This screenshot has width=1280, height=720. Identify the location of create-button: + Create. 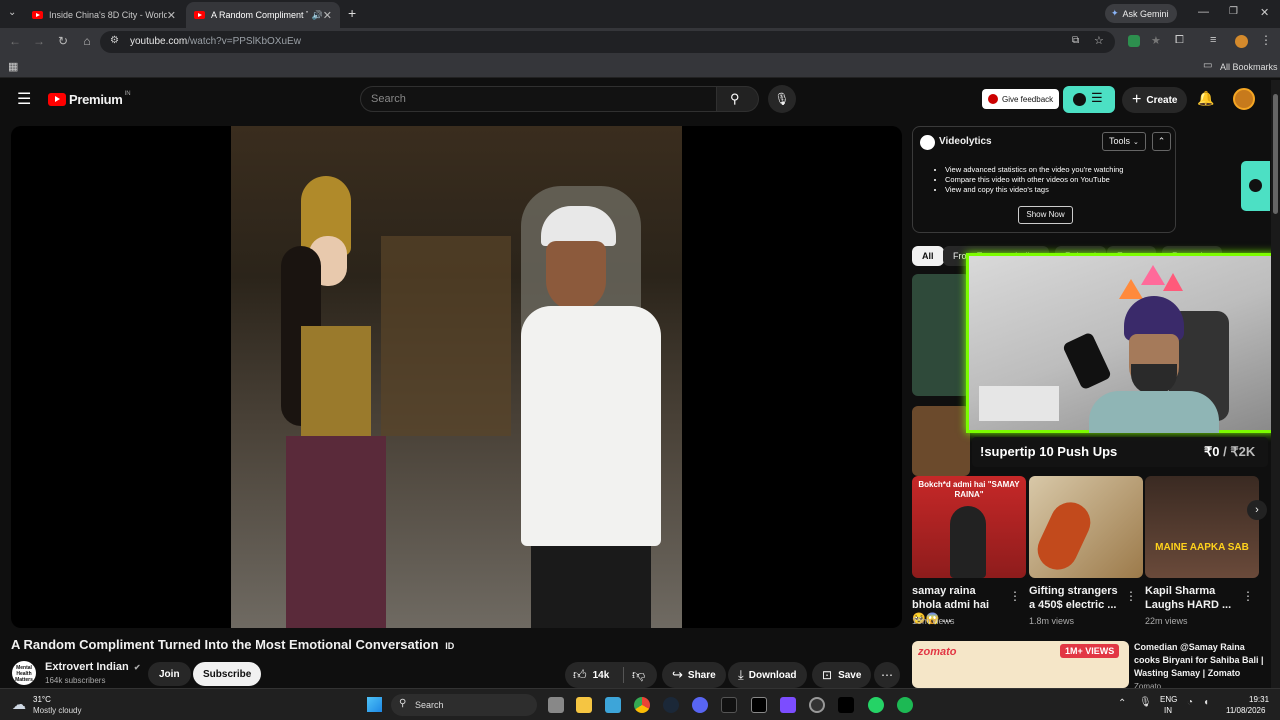
(1155, 100).